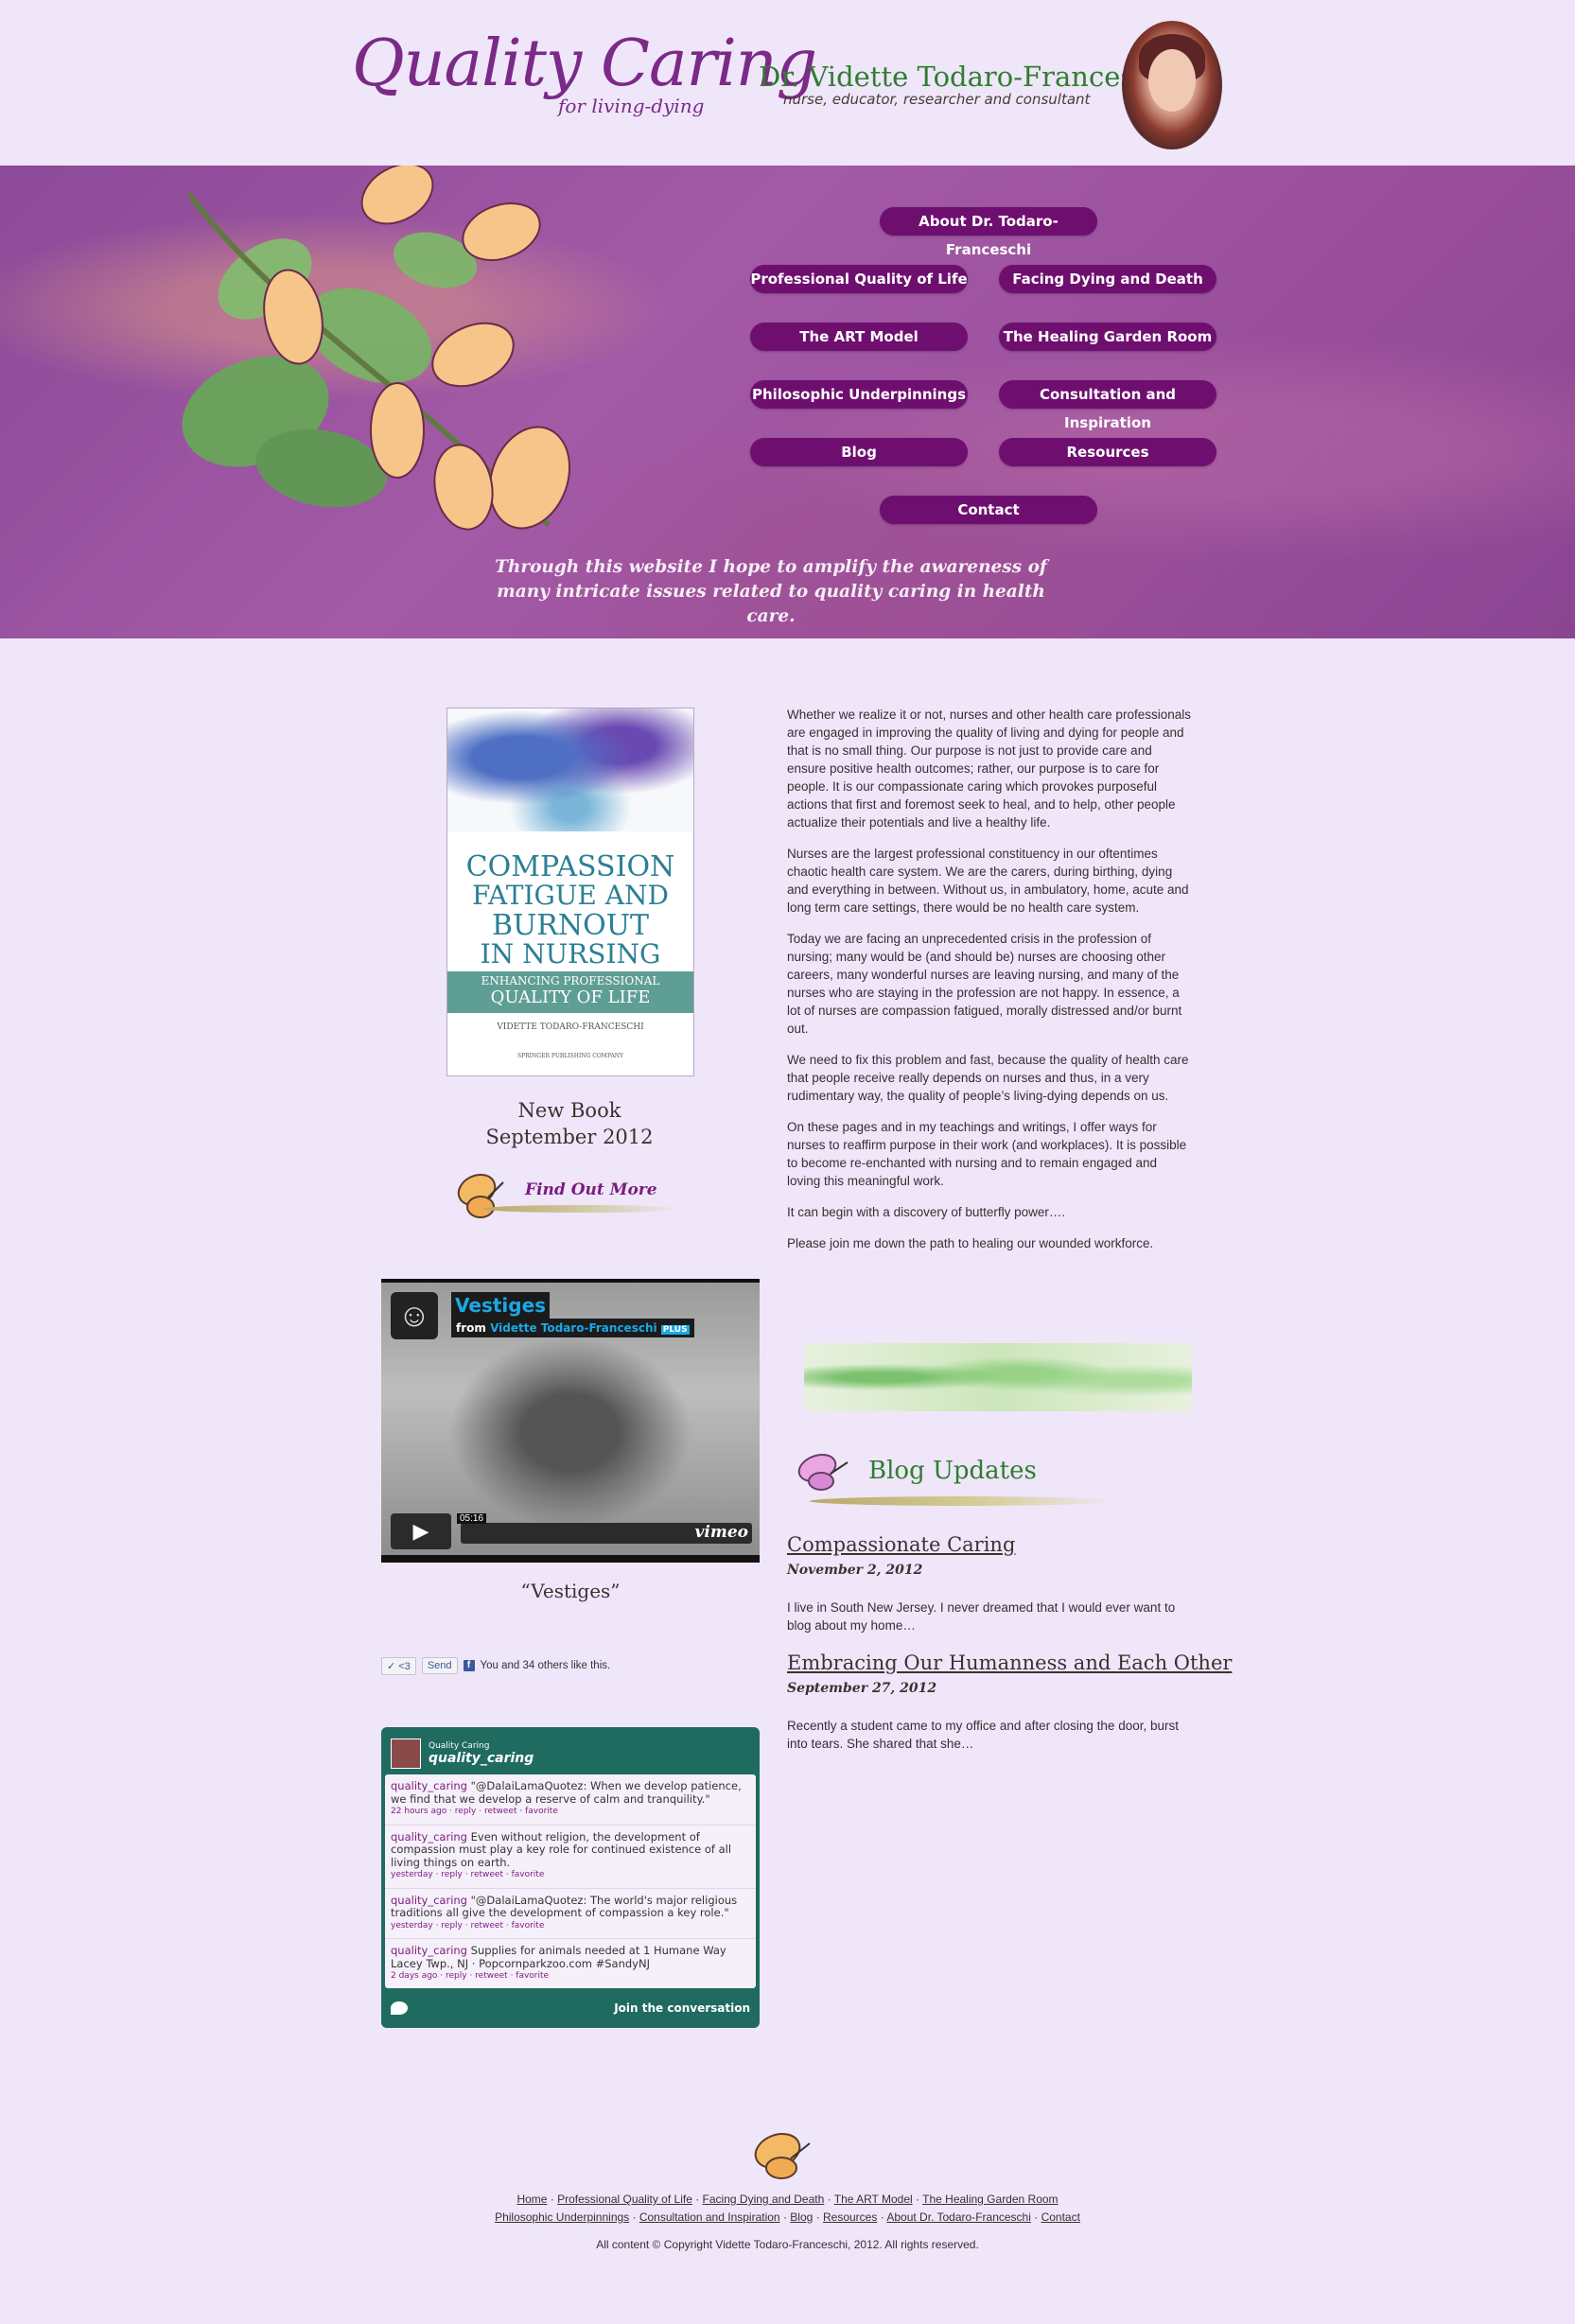 Image resolution: width=1575 pixels, height=2324 pixels. Describe the element at coordinates (406, 1754) in the screenshot. I see `twitter-avatar` at that location.